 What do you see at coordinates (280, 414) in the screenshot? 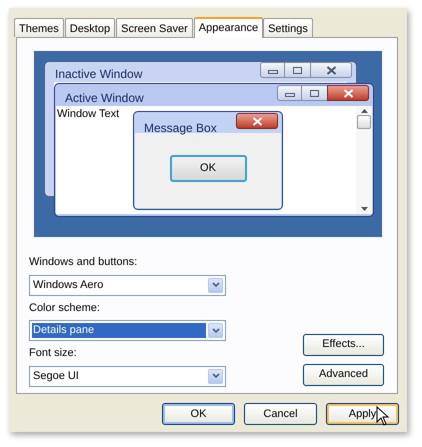
I see `dialog-button: Cancel` at bounding box center [280, 414].